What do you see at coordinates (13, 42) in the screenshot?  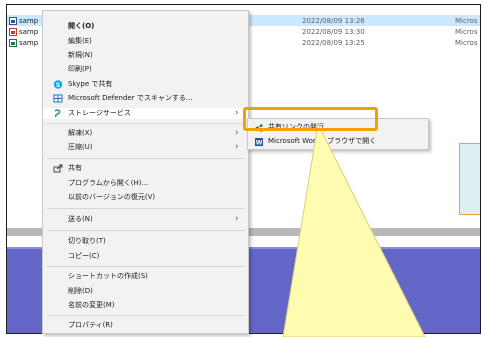 I see `excel-file-icon` at bounding box center [13, 42].